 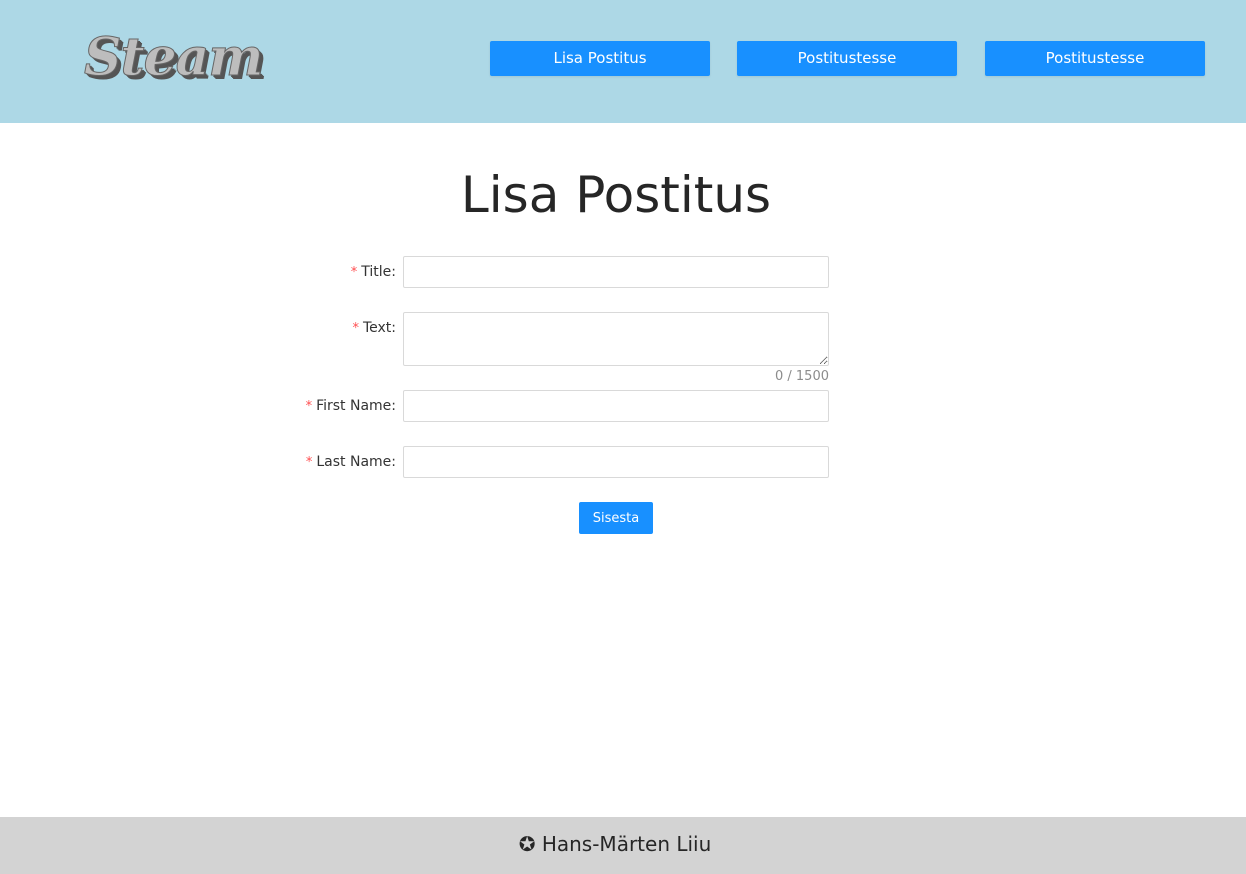 I want to click on text-label: * Text:, so click(x=374, y=328).